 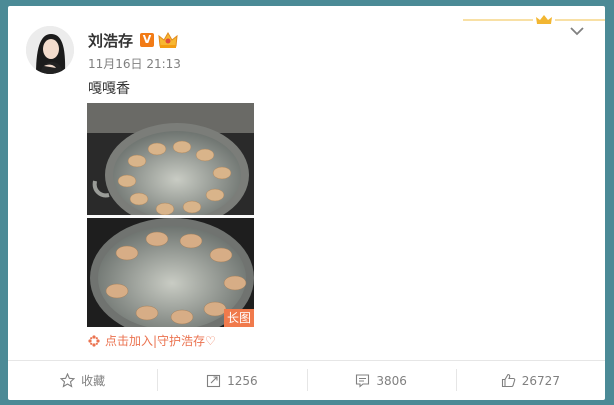 What do you see at coordinates (540, 380) in the screenshot?
I see `like-count: 26727` at bounding box center [540, 380].